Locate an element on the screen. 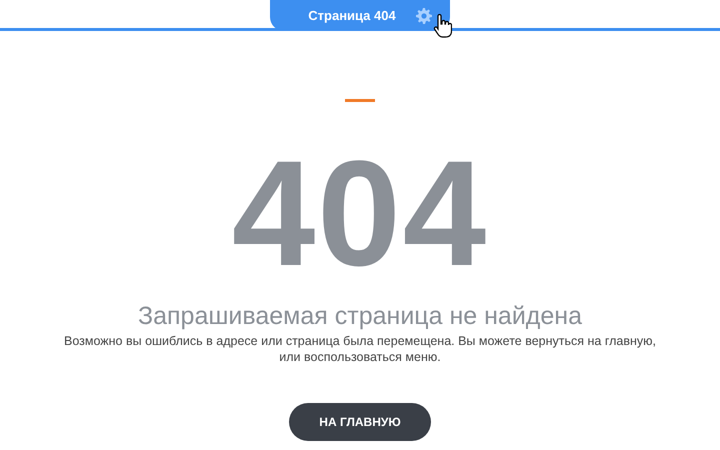  settings-icon is located at coordinates (424, 16).